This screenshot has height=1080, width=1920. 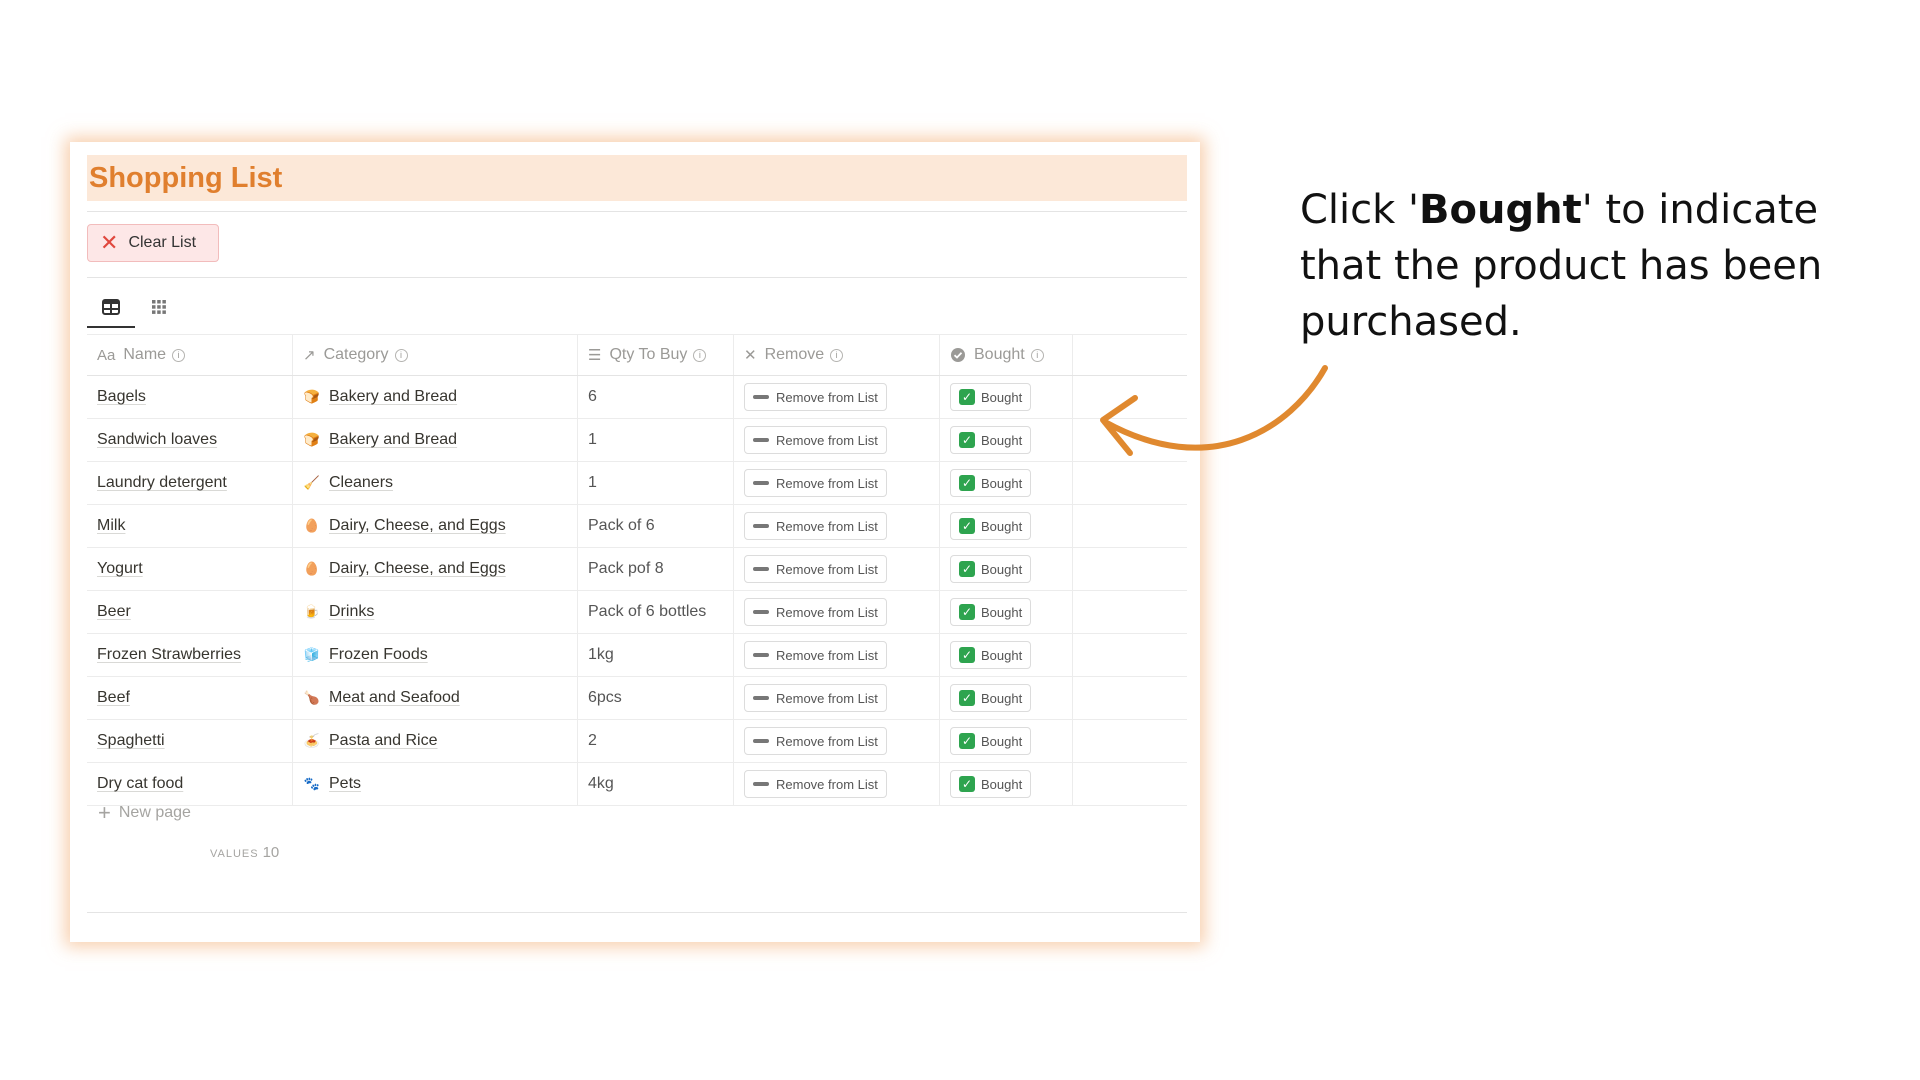 I want to click on clear-list-button: ✕ Clear List, so click(x=153, y=243).